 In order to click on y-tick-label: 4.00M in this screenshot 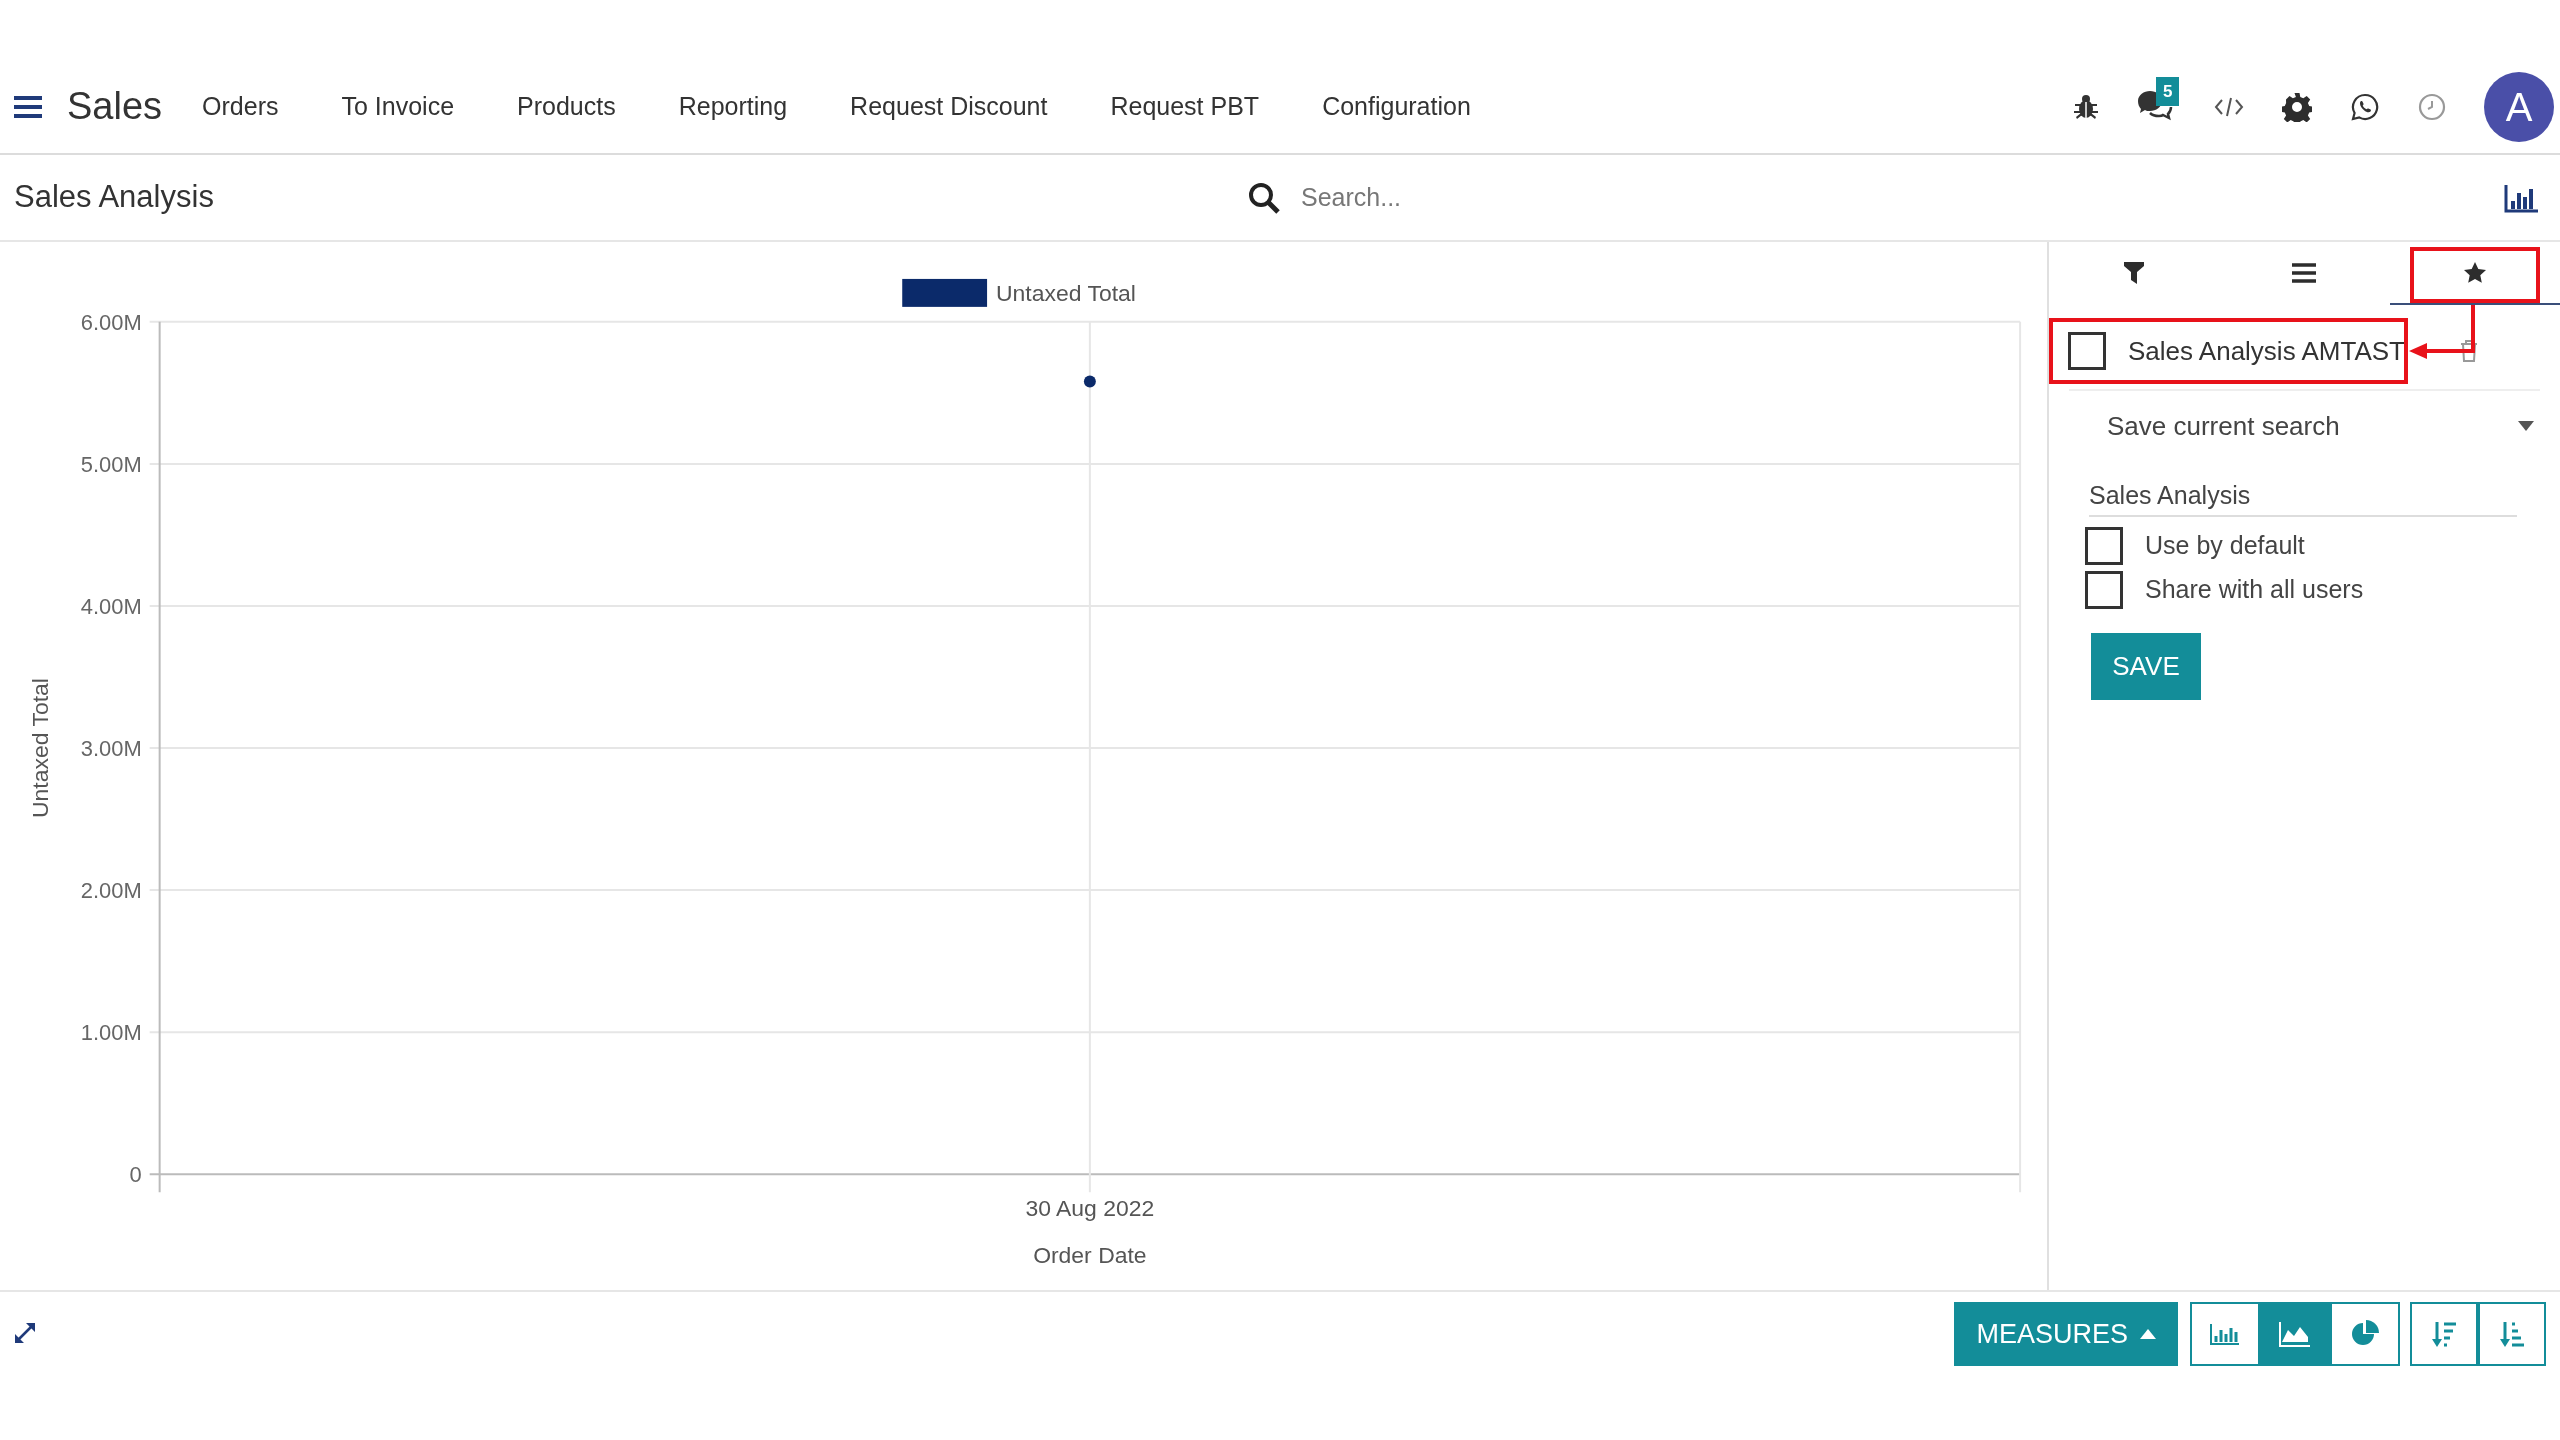, I will do `click(111, 606)`.